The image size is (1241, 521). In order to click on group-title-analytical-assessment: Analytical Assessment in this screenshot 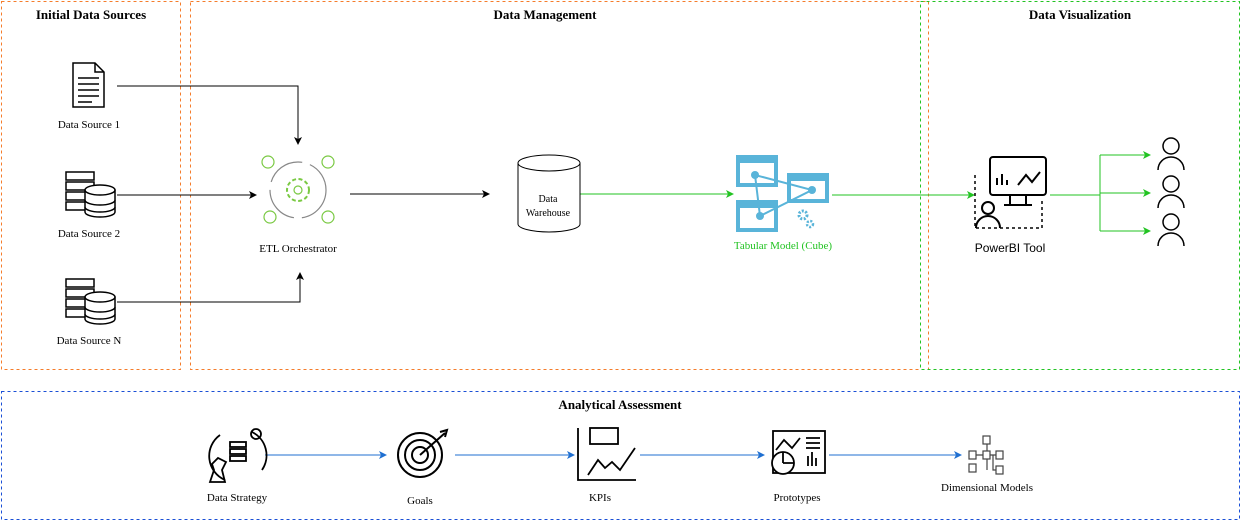, I will do `click(620, 404)`.